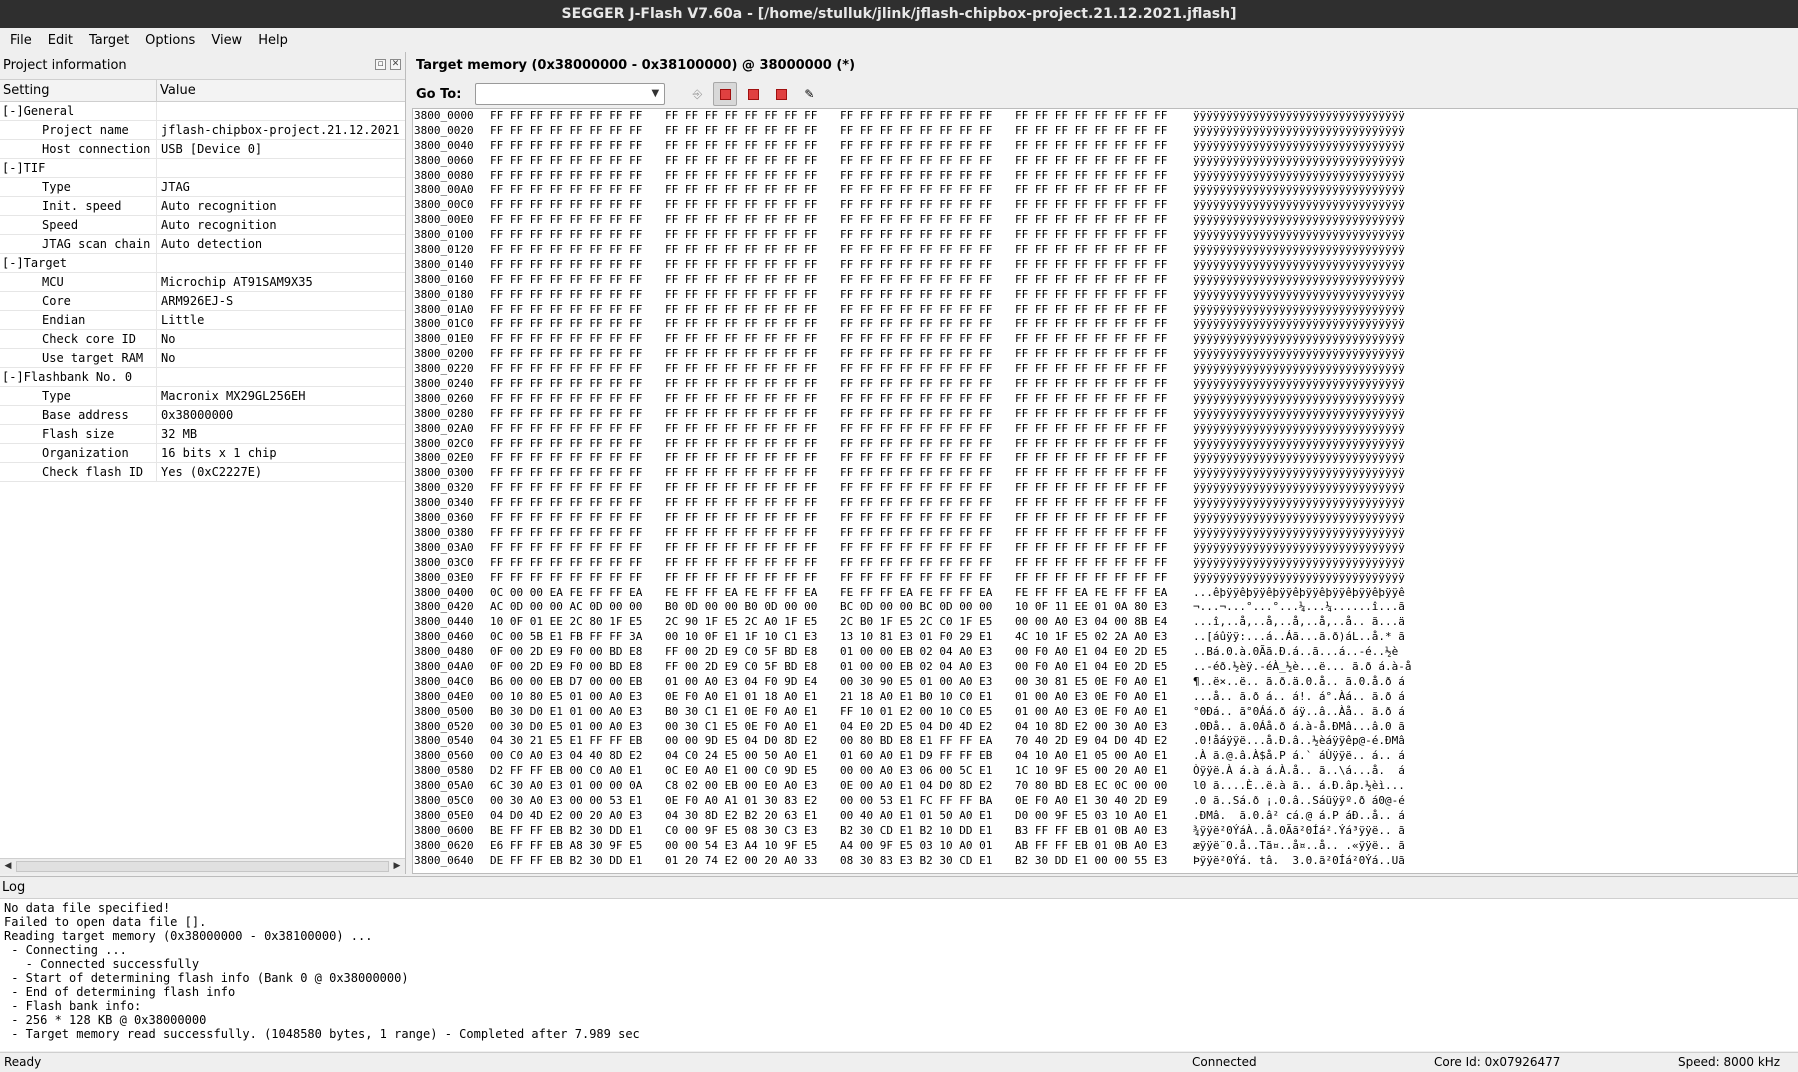 Image resolution: width=1798 pixels, height=1072 pixels. I want to click on hex-bytes-group: 00 30 C1 E5 0E F0 A0 E1, so click(752, 727).